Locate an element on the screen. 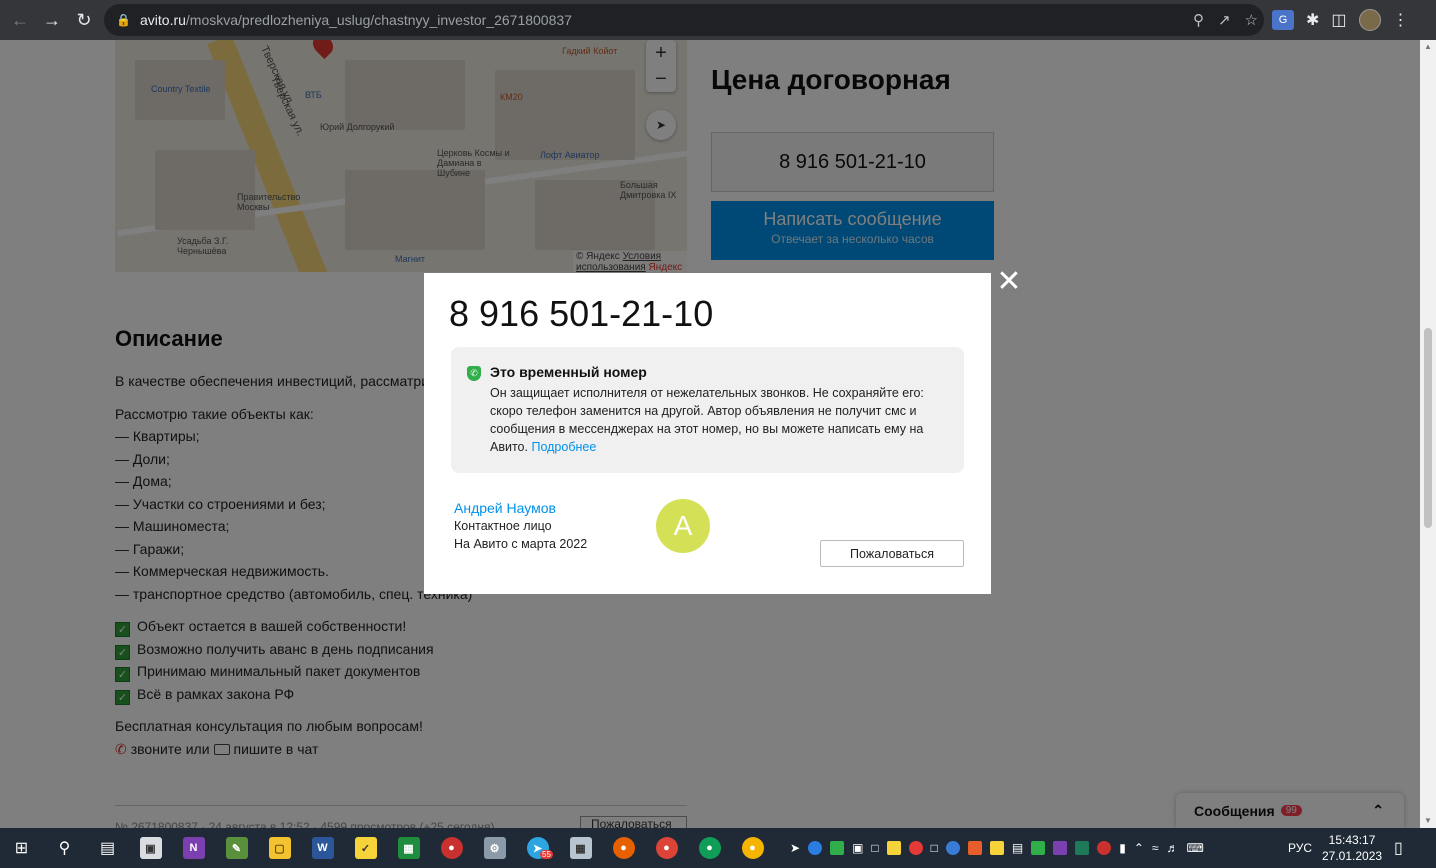 This screenshot has width=1436, height=868. onenote-tray-icon is located at coordinates (1060, 848).